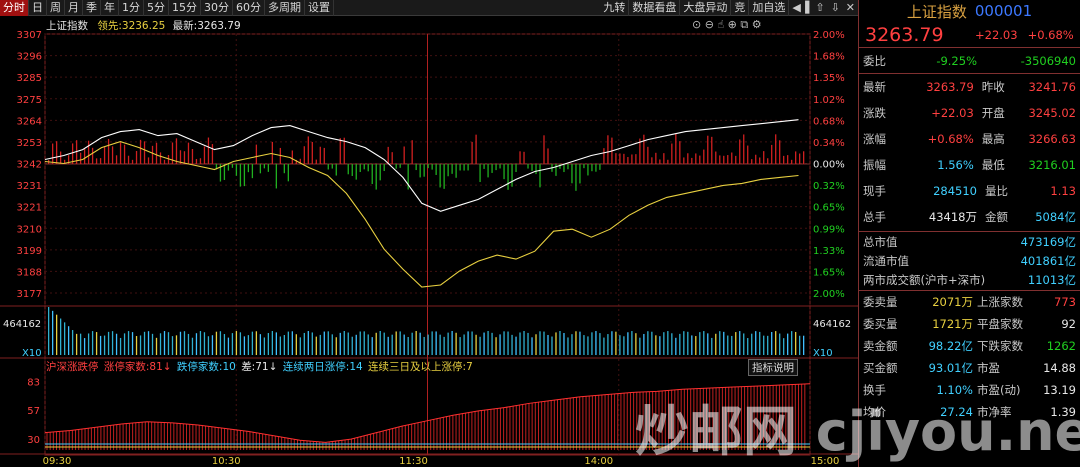  I want to click on x-tick: 14:00, so click(598, 461).